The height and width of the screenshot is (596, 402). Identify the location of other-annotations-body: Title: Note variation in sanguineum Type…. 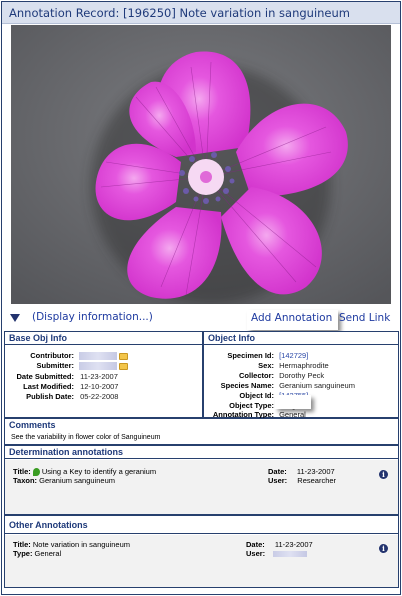
(201, 561).